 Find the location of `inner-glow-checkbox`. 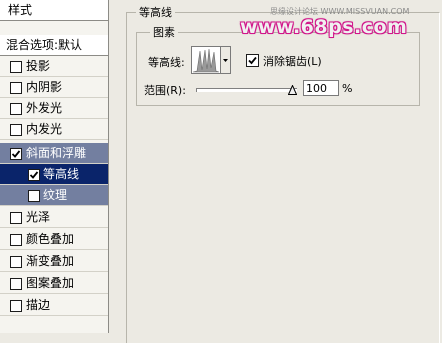

inner-glow-checkbox is located at coordinates (16, 130).